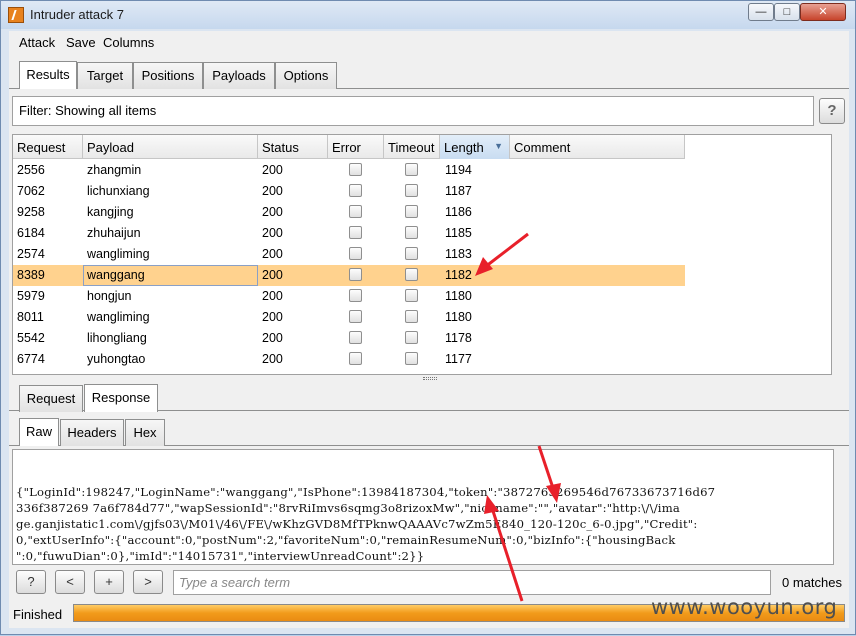 Image resolution: width=856 pixels, height=636 pixels. Describe the element at coordinates (114, 170) in the screenshot. I see `cell-payload: zhangmin` at that location.